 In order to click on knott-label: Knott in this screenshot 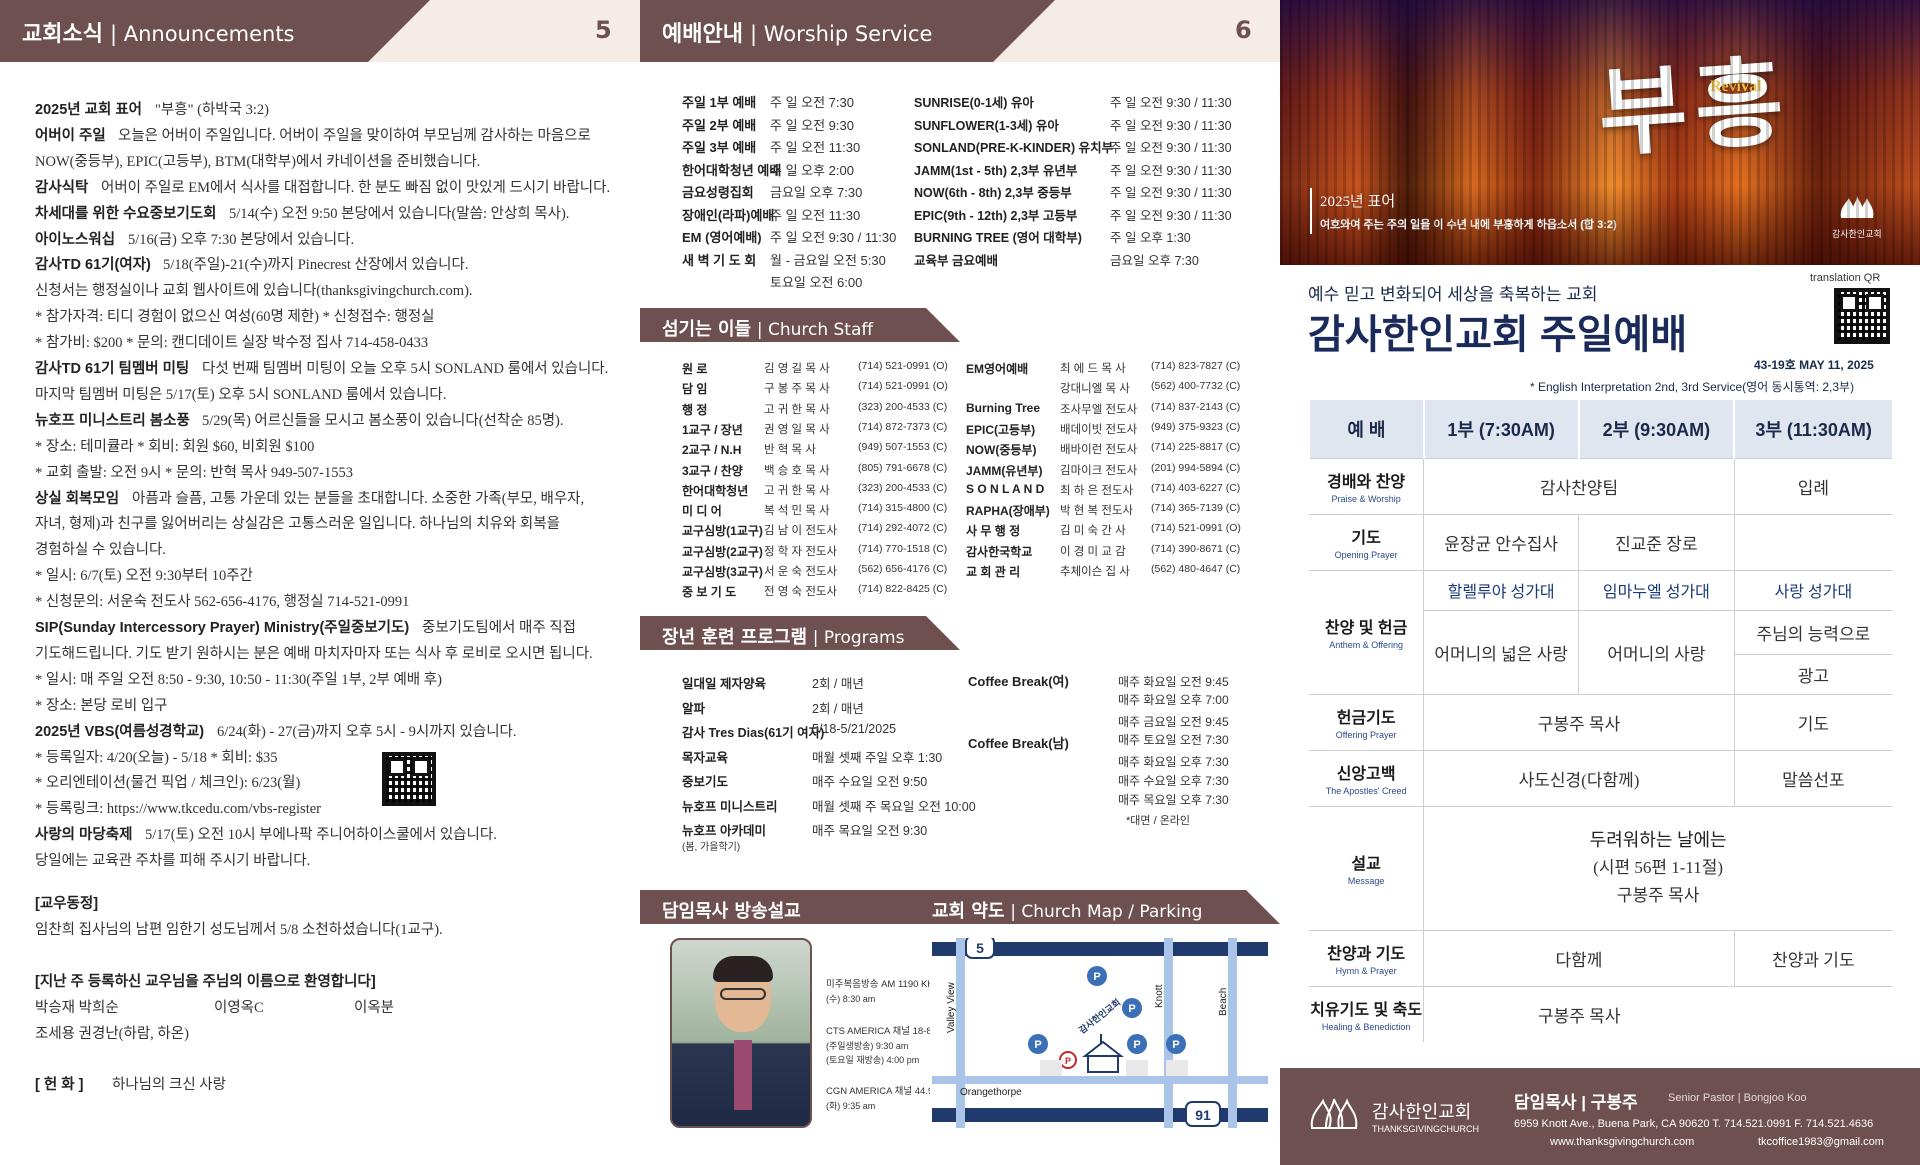, I will do `click(1159, 996)`.